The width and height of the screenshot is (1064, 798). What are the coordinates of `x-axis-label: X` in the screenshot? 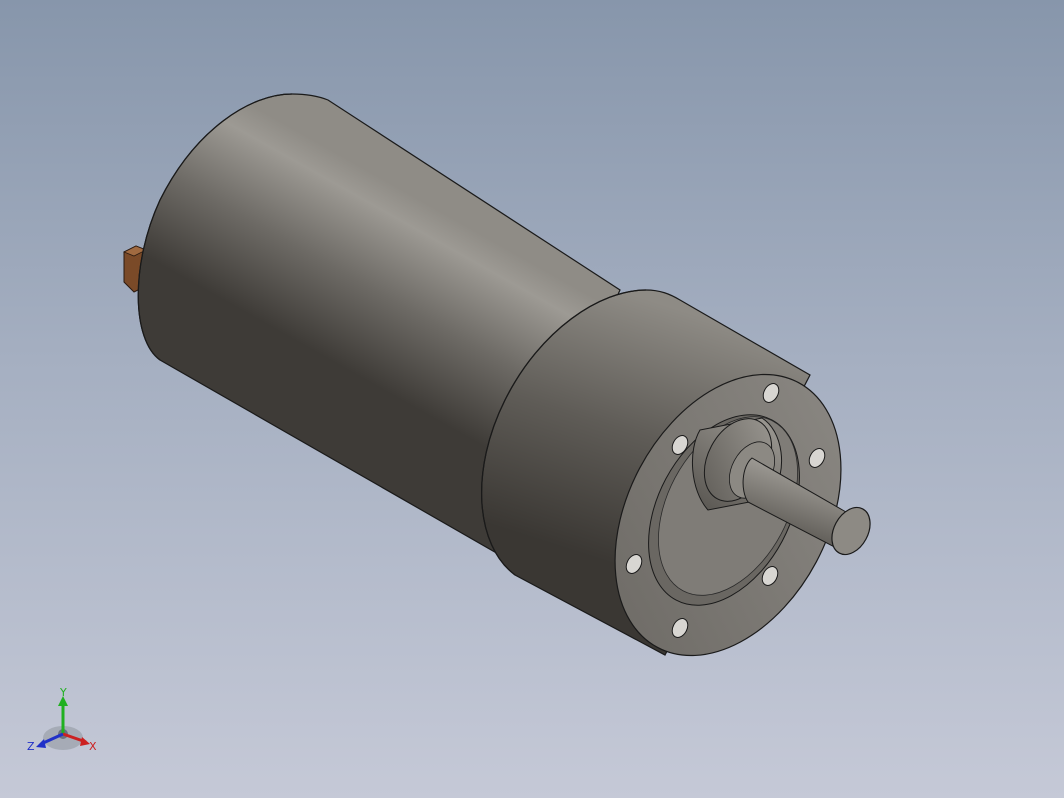 It's located at (93, 746).